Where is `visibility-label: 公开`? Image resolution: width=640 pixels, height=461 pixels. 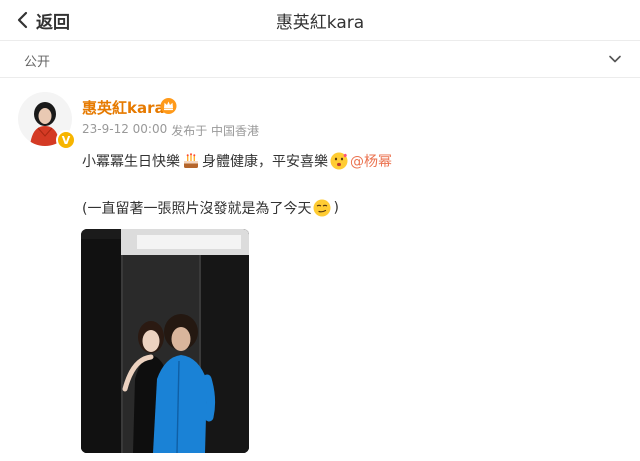
visibility-label: 公开 is located at coordinates (37, 62).